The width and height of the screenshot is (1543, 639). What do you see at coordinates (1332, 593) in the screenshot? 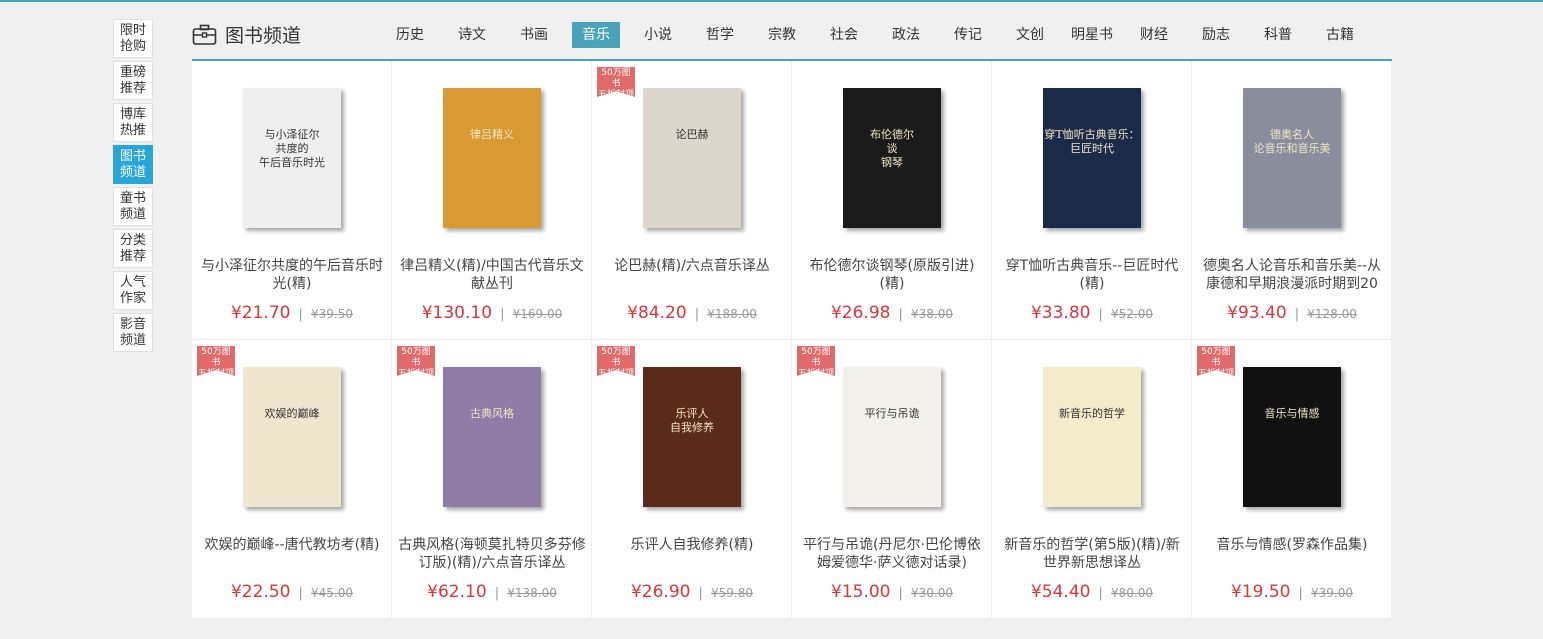
I see `original-price: ¥39.00` at bounding box center [1332, 593].